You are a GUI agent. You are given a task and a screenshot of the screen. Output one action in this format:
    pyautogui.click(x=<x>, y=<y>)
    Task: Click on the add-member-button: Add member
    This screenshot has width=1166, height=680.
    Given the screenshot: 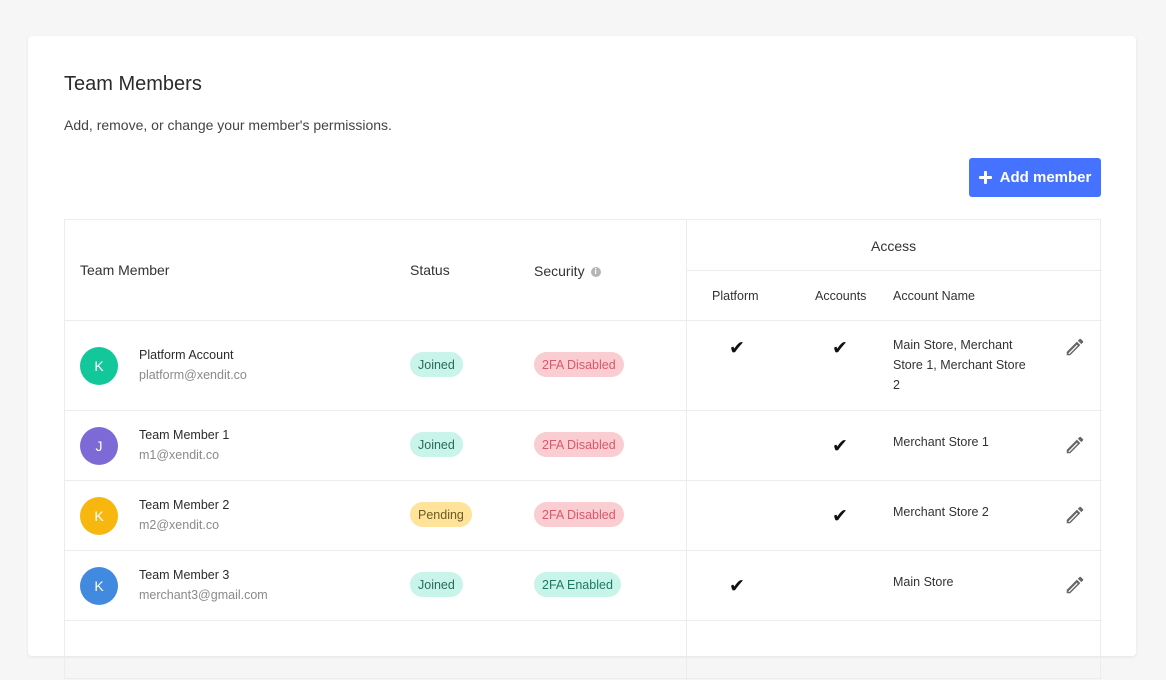 What is the action you would take?
    pyautogui.click(x=1035, y=177)
    